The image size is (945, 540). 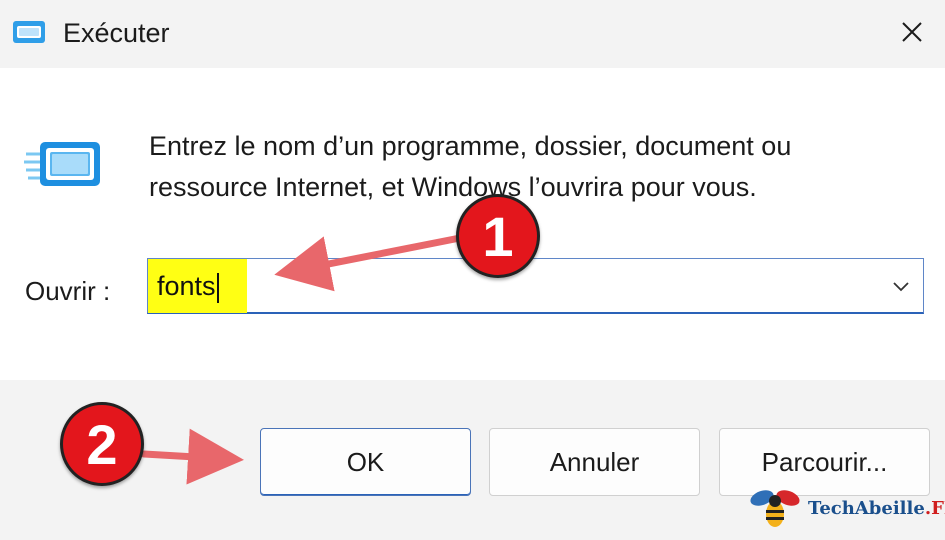 What do you see at coordinates (594, 462) in the screenshot?
I see `cancel-button: Annuler` at bounding box center [594, 462].